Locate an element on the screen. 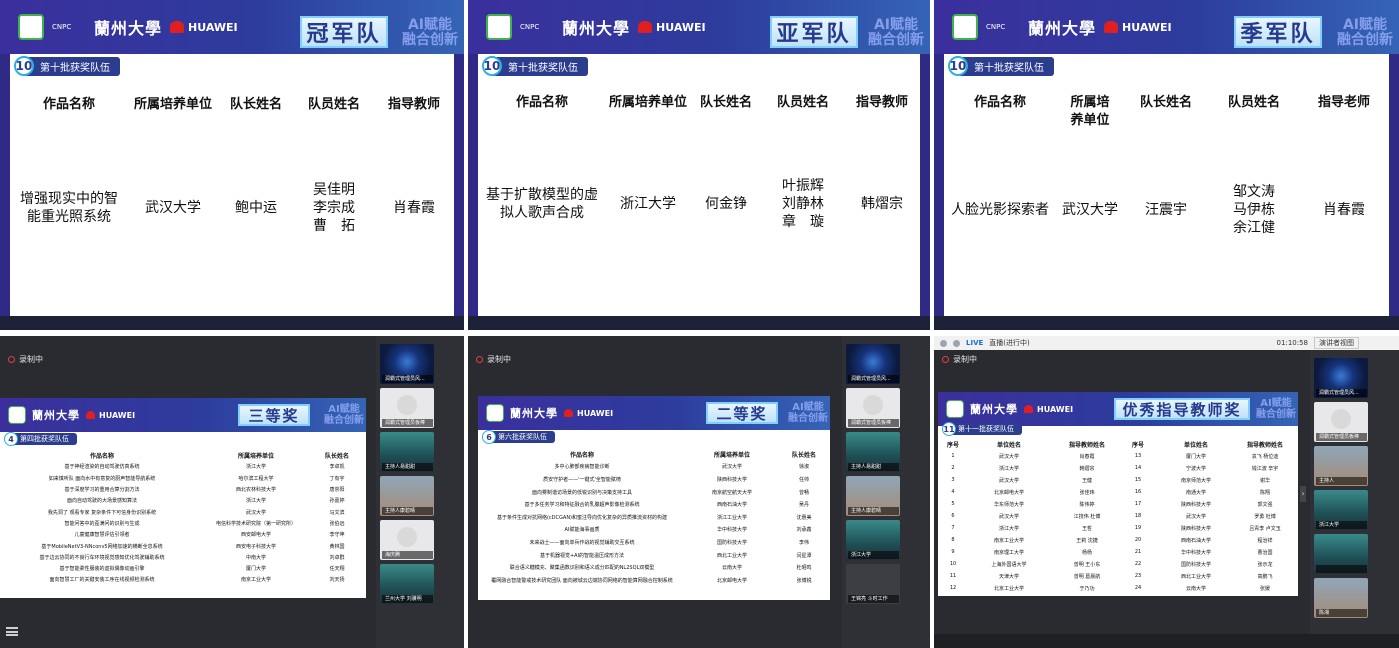  table-cell: 宁波大学 is located at coordinates (1195, 468).